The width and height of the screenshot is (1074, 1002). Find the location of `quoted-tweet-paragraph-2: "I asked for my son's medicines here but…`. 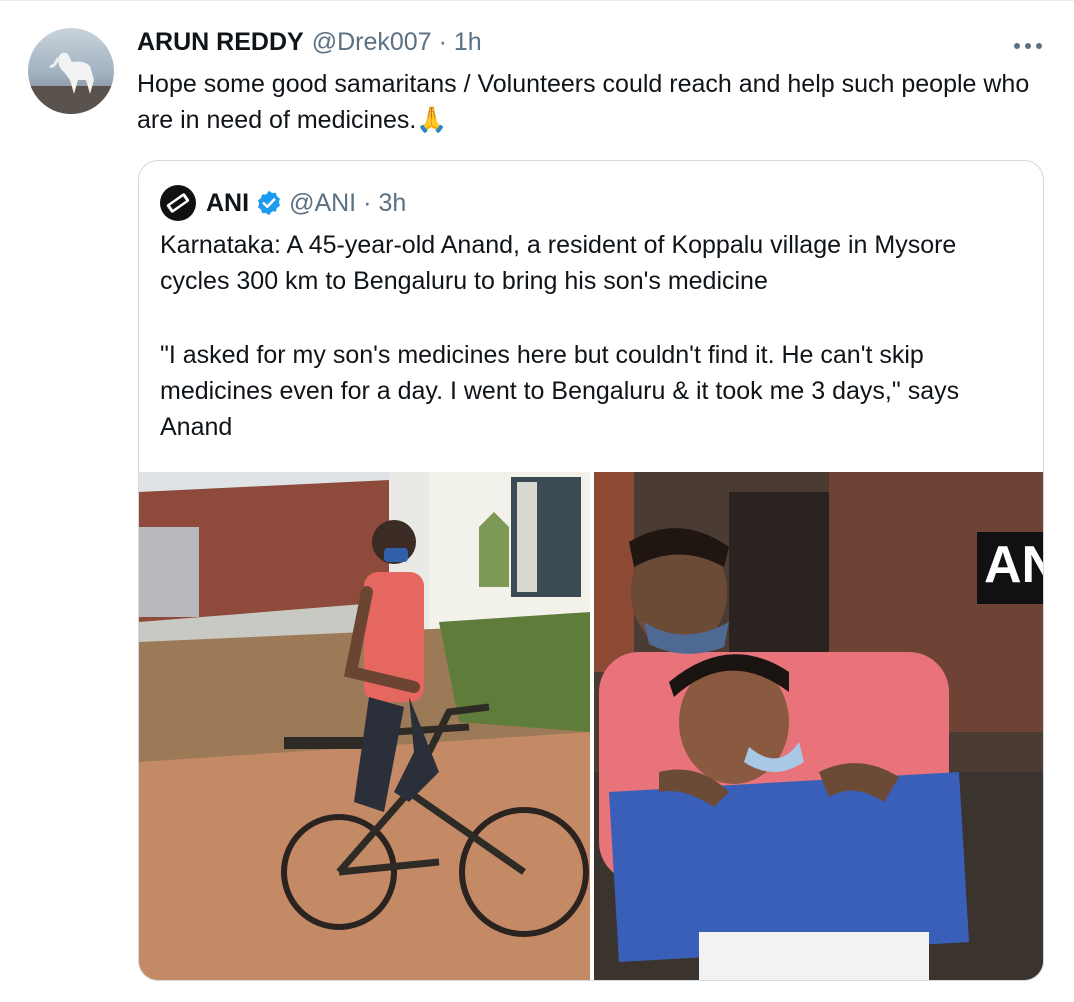

quoted-tweet-paragraph-2: "I asked for my son's medicines here but… is located at coordinates (560, 391).